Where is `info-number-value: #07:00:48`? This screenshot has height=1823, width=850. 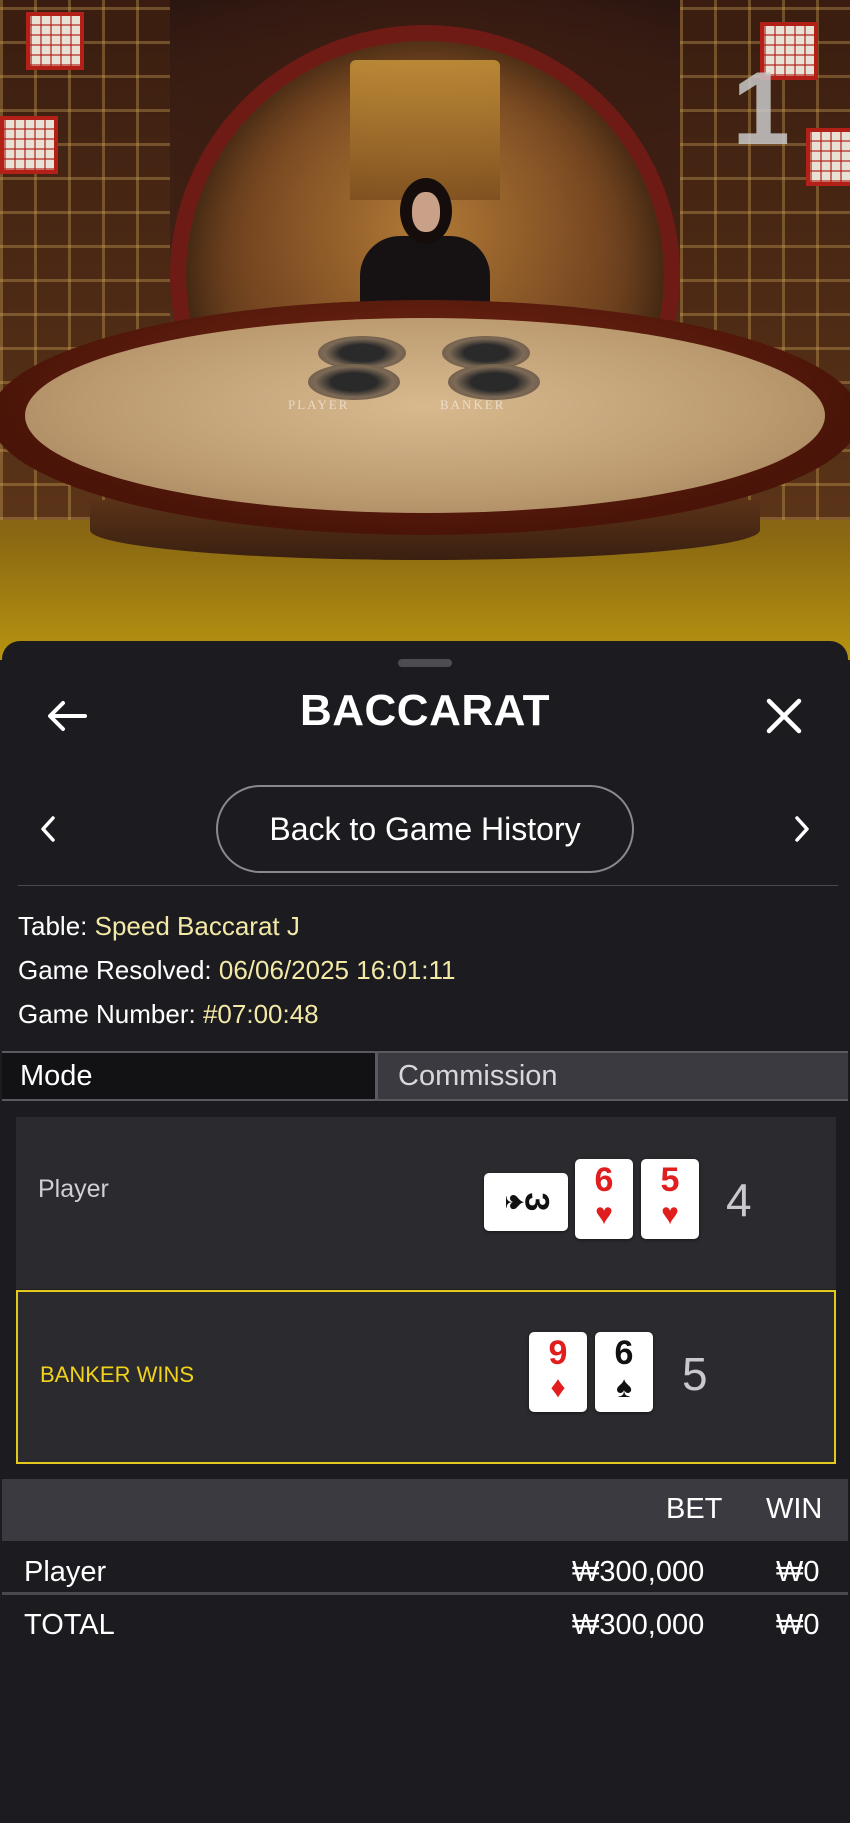 info-number-value: #07:00:48 is located at coordinates (260, 1014).